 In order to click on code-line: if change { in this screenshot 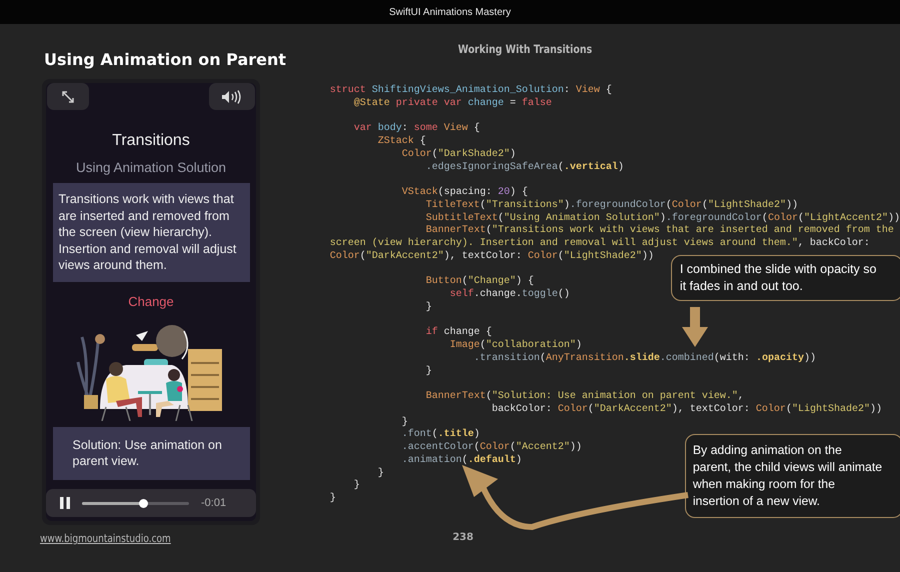, I will do `click(458, 333)`.